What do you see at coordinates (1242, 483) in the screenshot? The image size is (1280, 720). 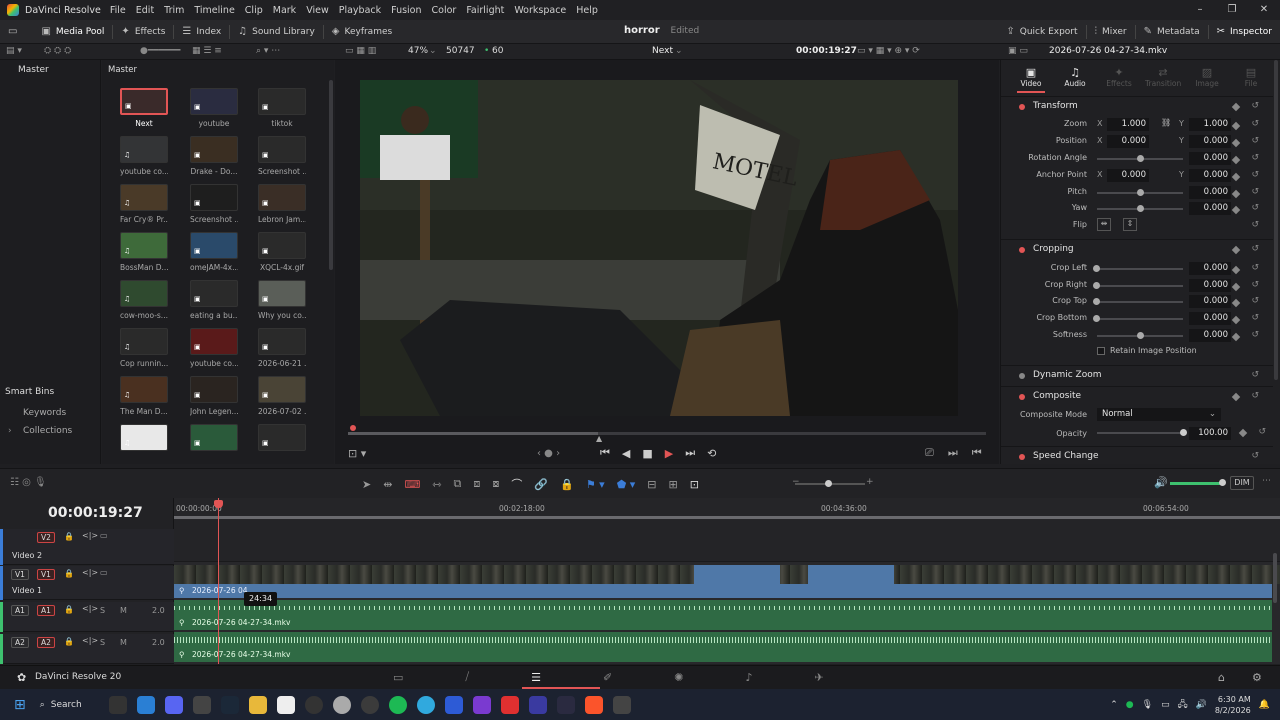 I see `dim-button: DIM` at bounding box center [1242, 483].